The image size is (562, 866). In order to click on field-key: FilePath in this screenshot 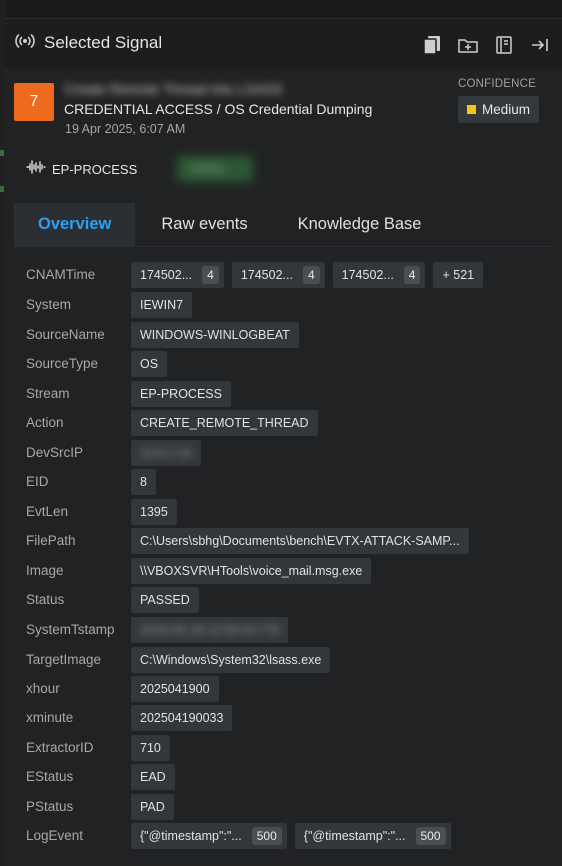, I will do `click(51, 540)`.